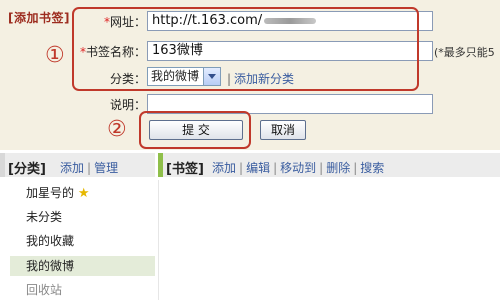 The image size is (500, 300). I want to click on bookmarks-header: [书签] 添加 | 编辑 | 移动到 | 删除 | 搜索, so click(329, 165).